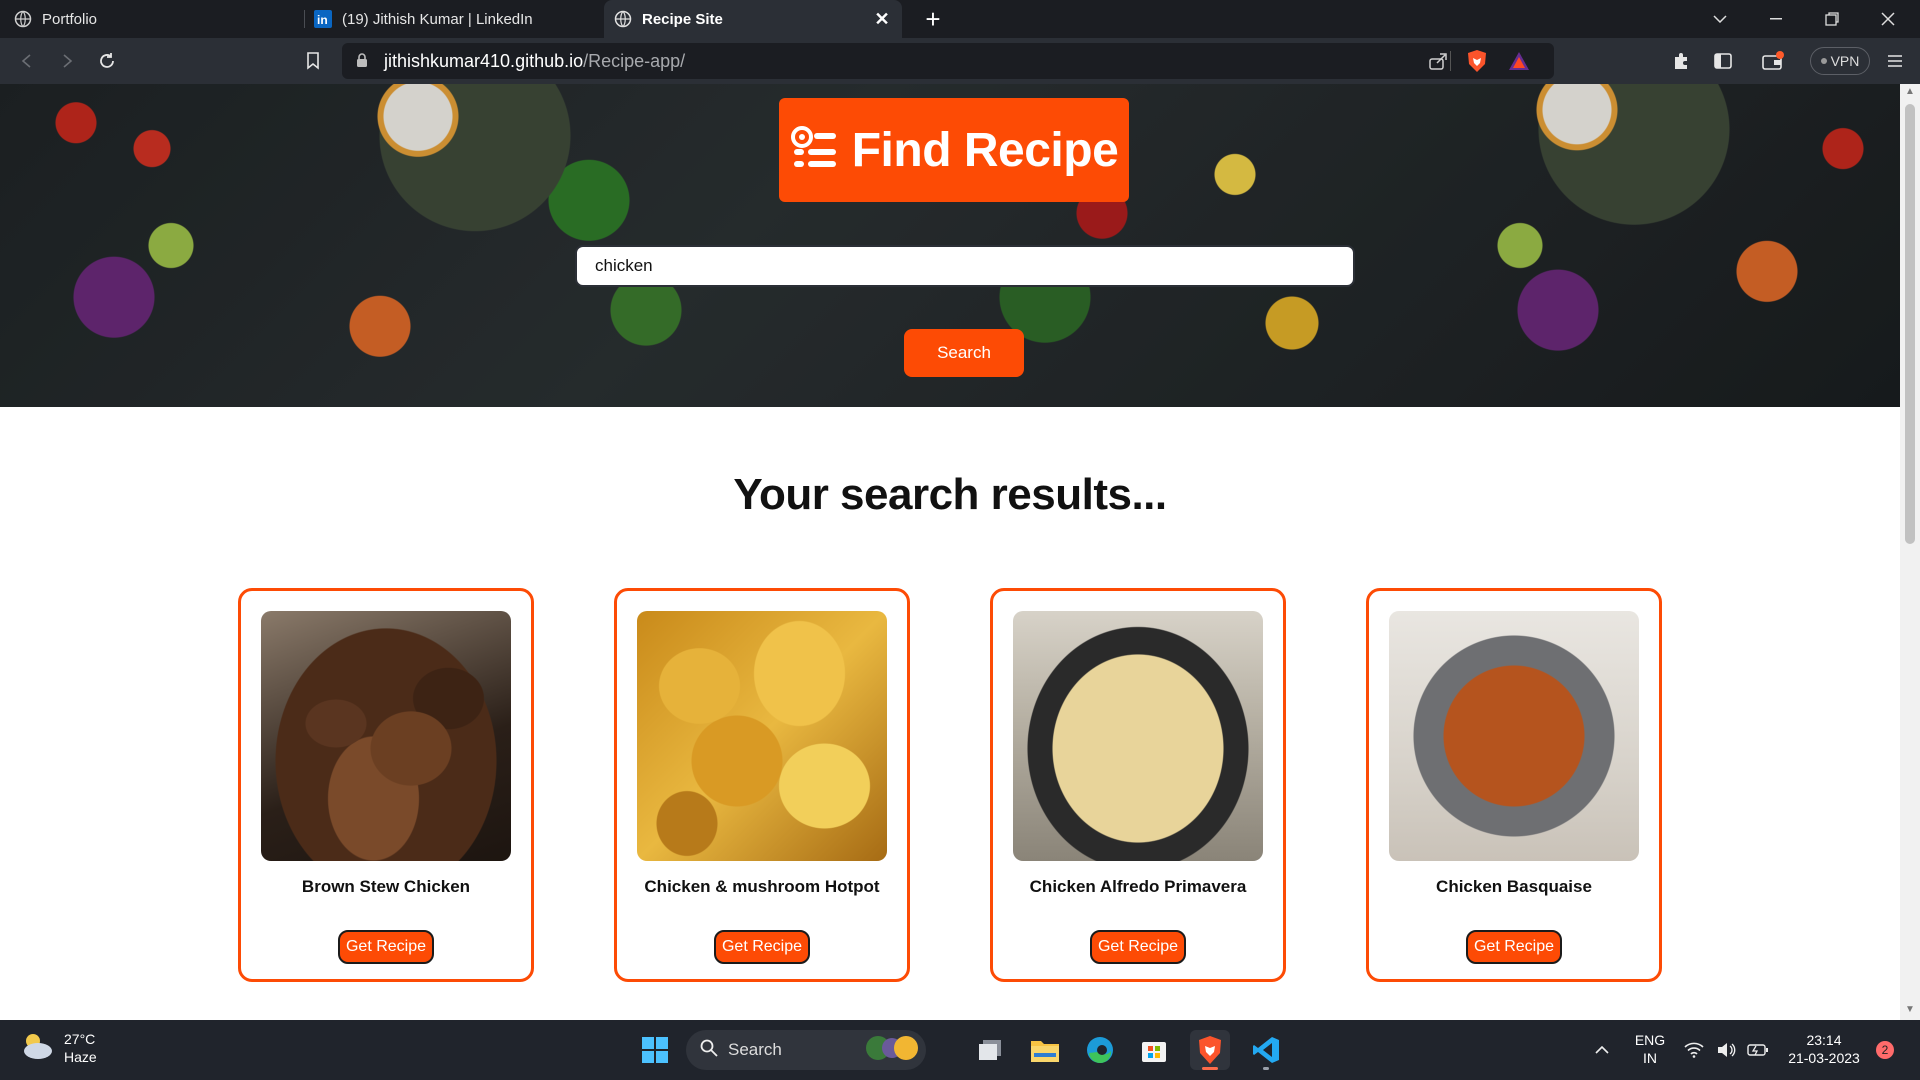  I want to click on recipe-title: Chicken & mushroom Hotpot, so click(762, 886).